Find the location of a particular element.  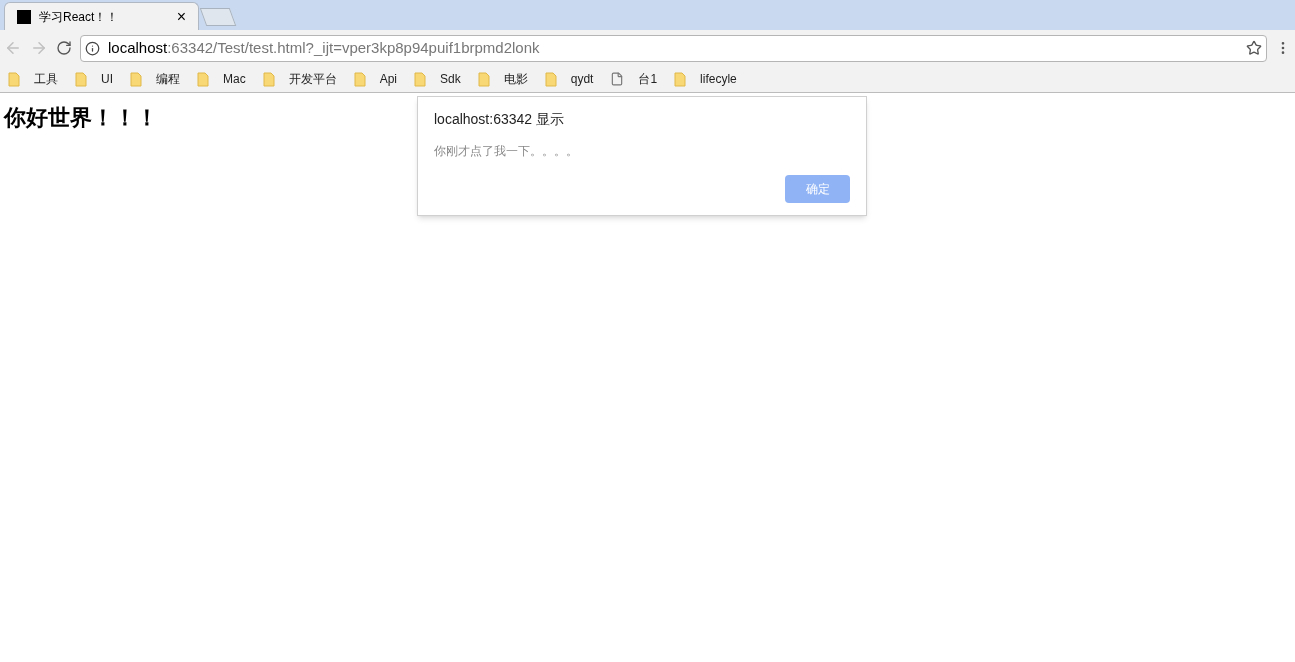

bookmark-link: Mac is located at coordinates (234, 79).